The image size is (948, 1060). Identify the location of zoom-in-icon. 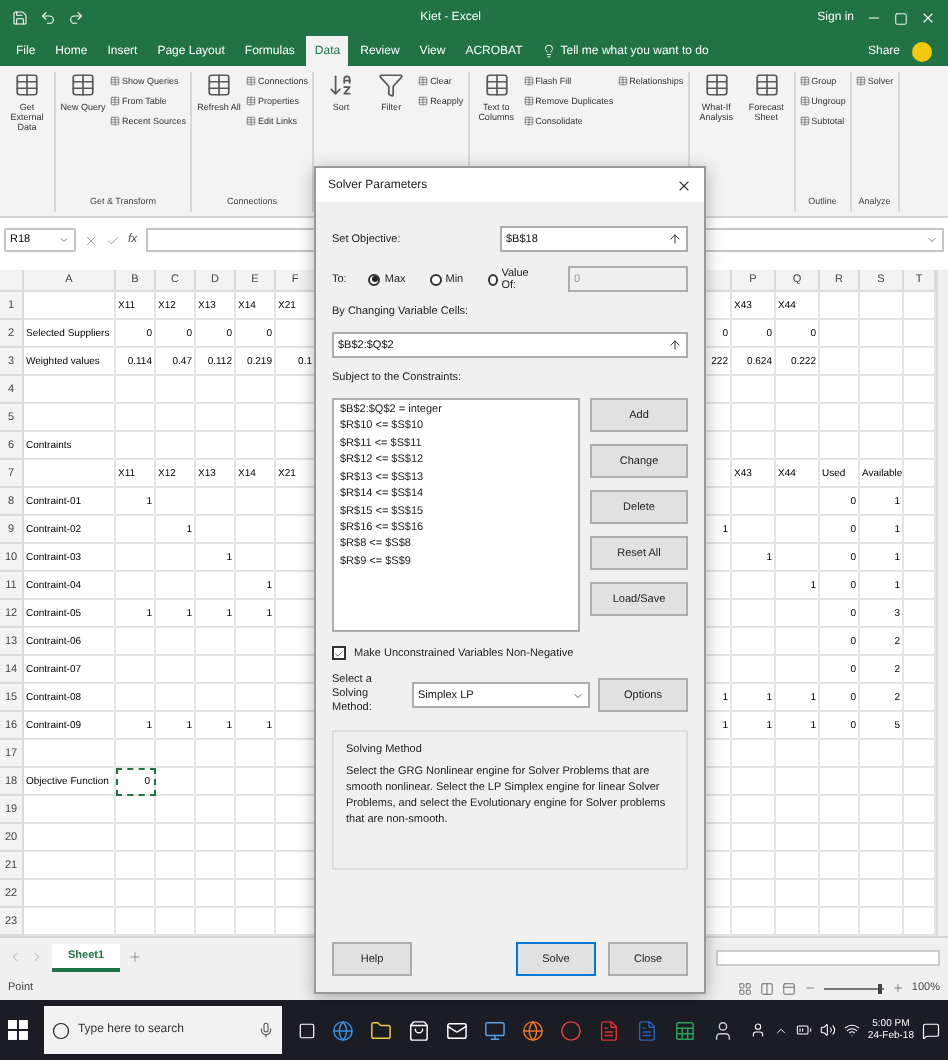
(897, 988).